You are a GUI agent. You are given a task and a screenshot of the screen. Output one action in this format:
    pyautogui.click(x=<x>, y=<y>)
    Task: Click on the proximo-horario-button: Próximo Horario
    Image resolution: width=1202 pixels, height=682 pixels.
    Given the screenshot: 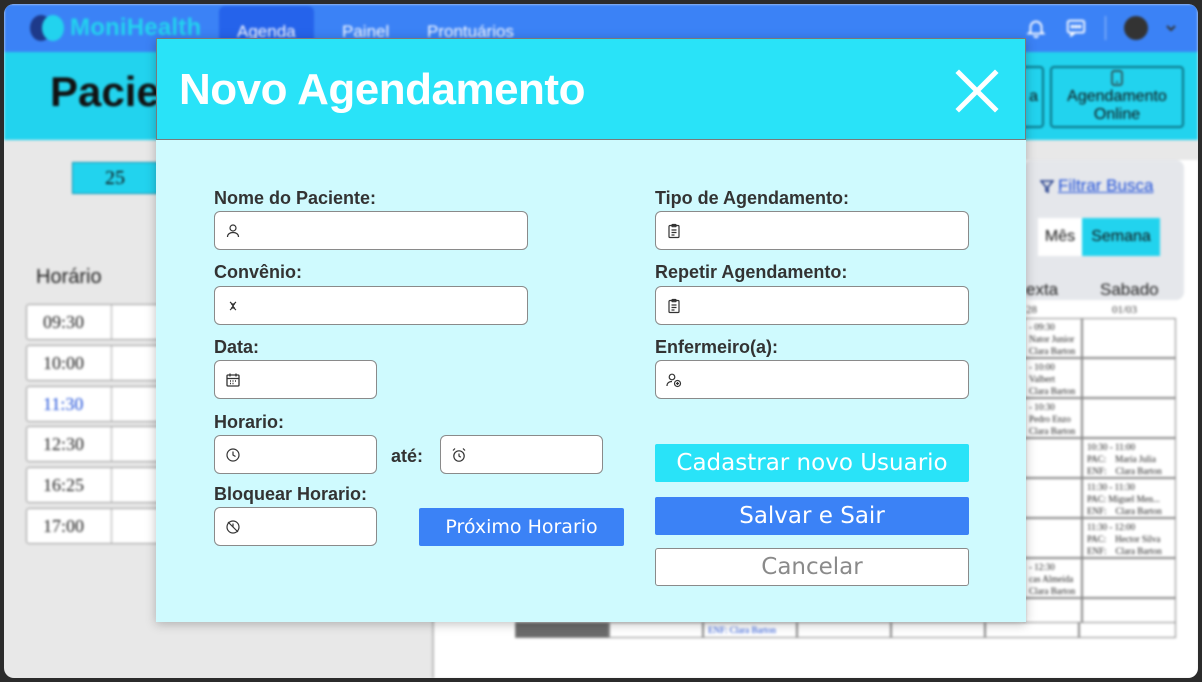 What is the action you would take?
    pyautogui.click(x=521, y=527)
    